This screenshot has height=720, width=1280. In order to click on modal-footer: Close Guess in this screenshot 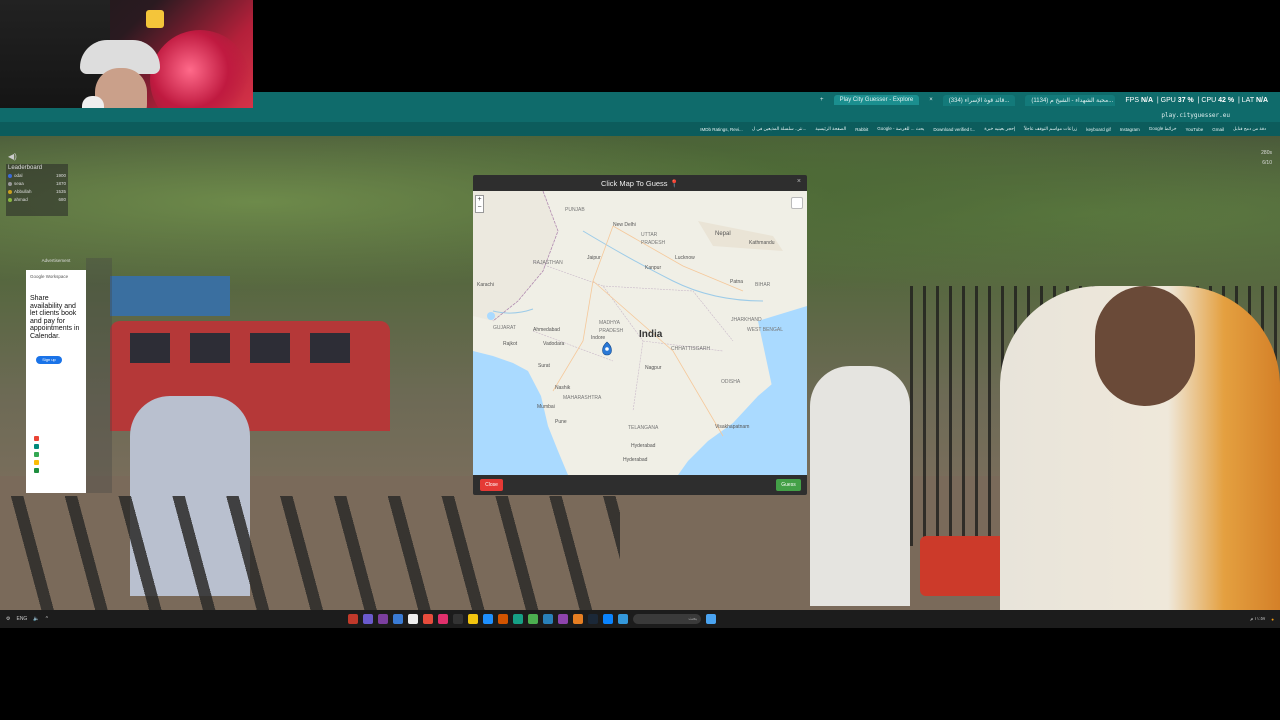, I will do `click(640, 485)`.